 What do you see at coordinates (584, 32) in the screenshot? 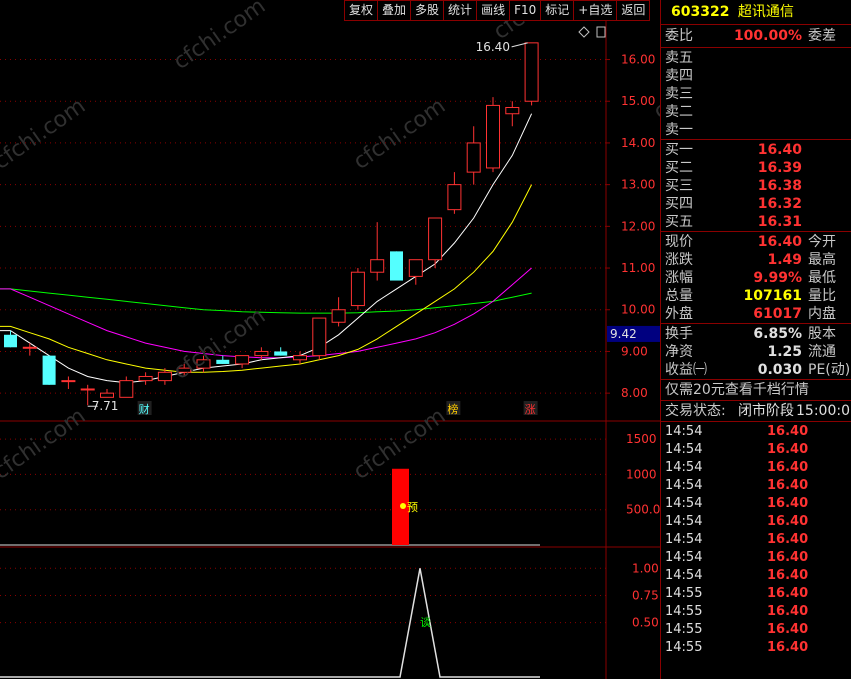
I see `diamond-icon` at bounding box center [584, 32].